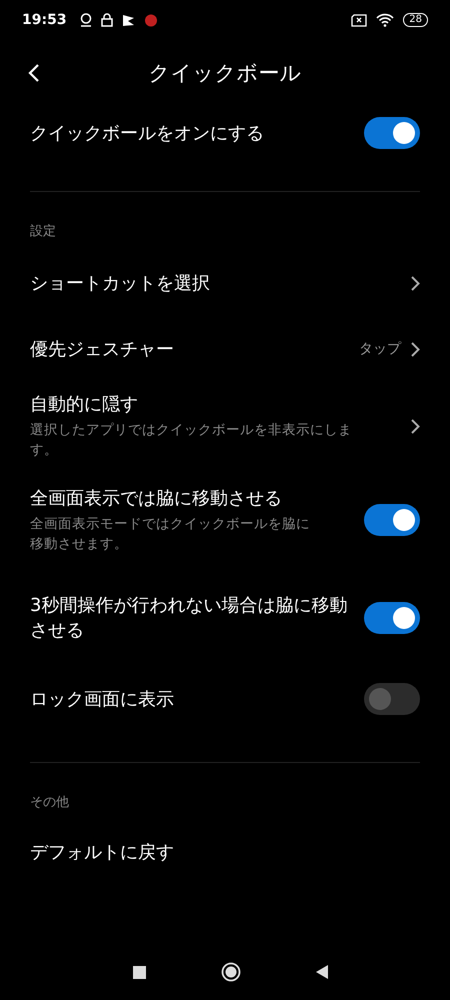  What do you see at coordinates (225, 349) in the screenshot?
I see `settings-row: 優先ジェスチャー タップ` at bounding box center [225, 349].